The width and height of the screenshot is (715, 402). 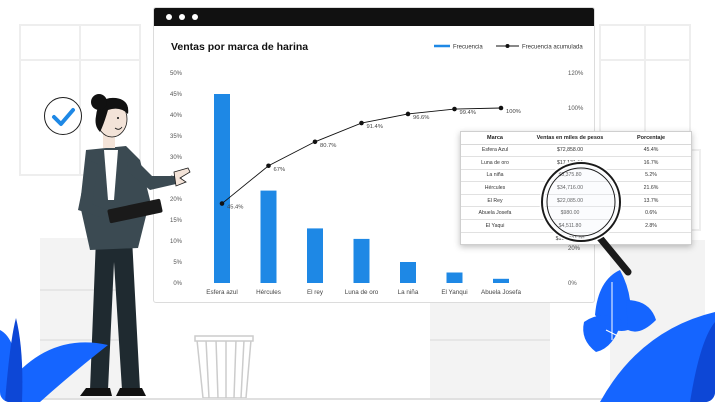 What do you see at coordinates (495, 176) in the screenshot?
I see `table-cell: La niña` at bounding box center [495, 176].